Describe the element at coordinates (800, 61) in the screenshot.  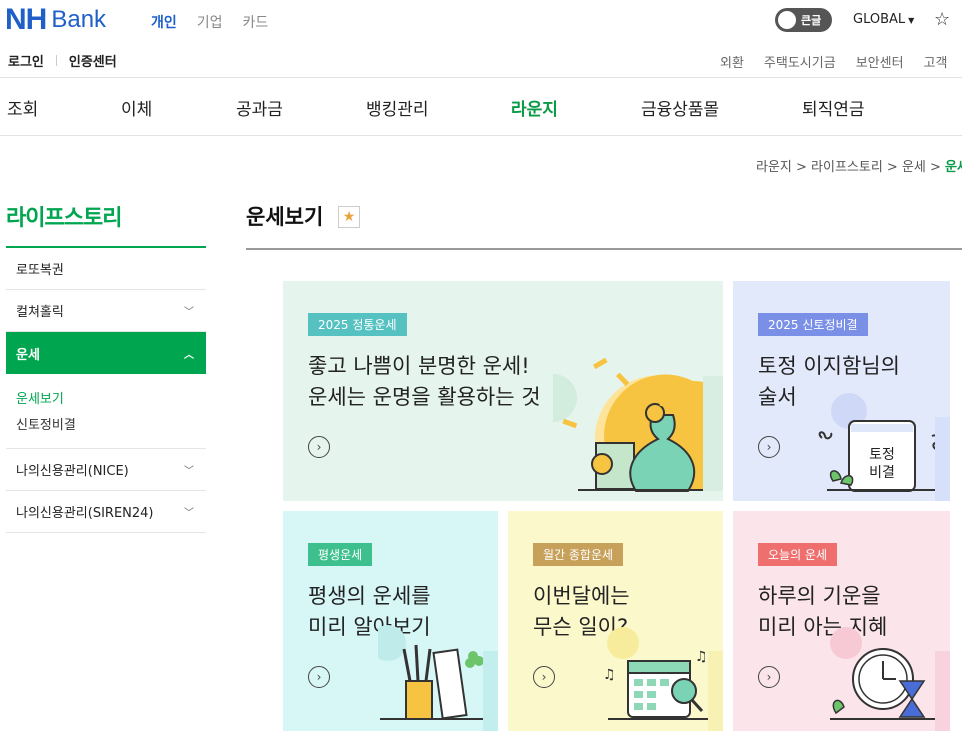
I see `housing-fund-link: 주택도시기금` at that location.